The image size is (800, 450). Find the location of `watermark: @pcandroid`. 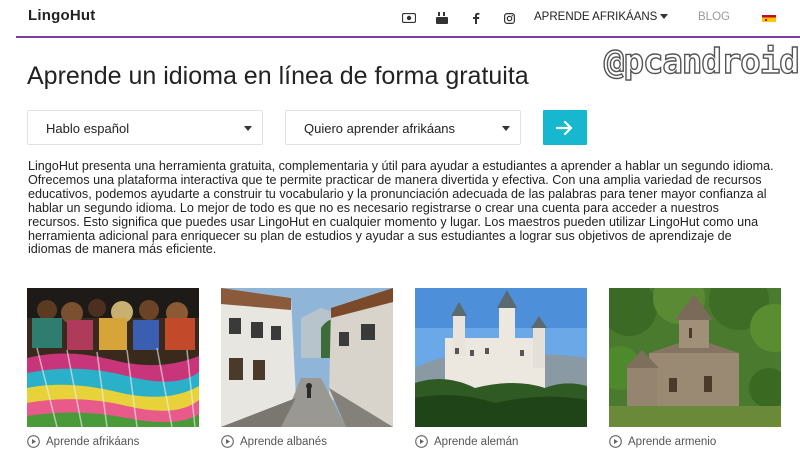

watermark: @pcandroid is located at coordinates (701, 61).